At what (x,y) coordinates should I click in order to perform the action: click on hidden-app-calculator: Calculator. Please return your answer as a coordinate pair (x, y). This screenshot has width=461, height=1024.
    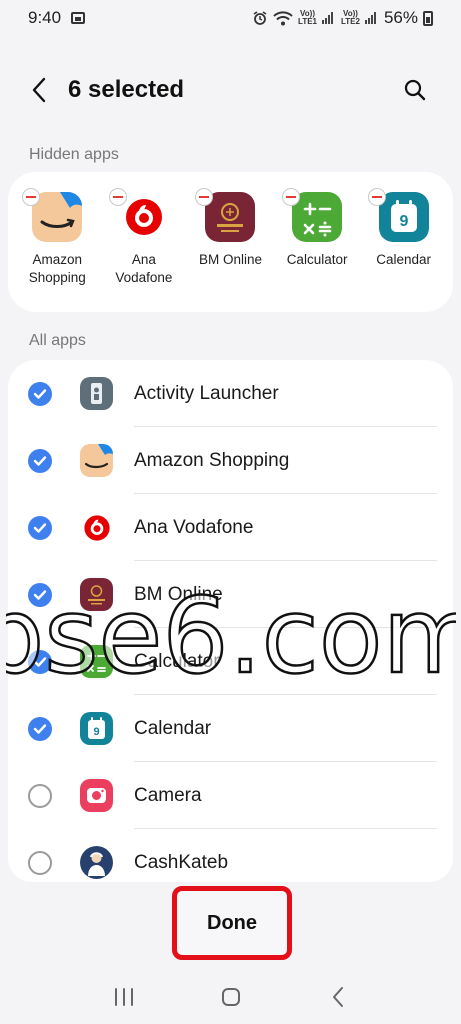
    Looking at the image, I should click on (317, 250).